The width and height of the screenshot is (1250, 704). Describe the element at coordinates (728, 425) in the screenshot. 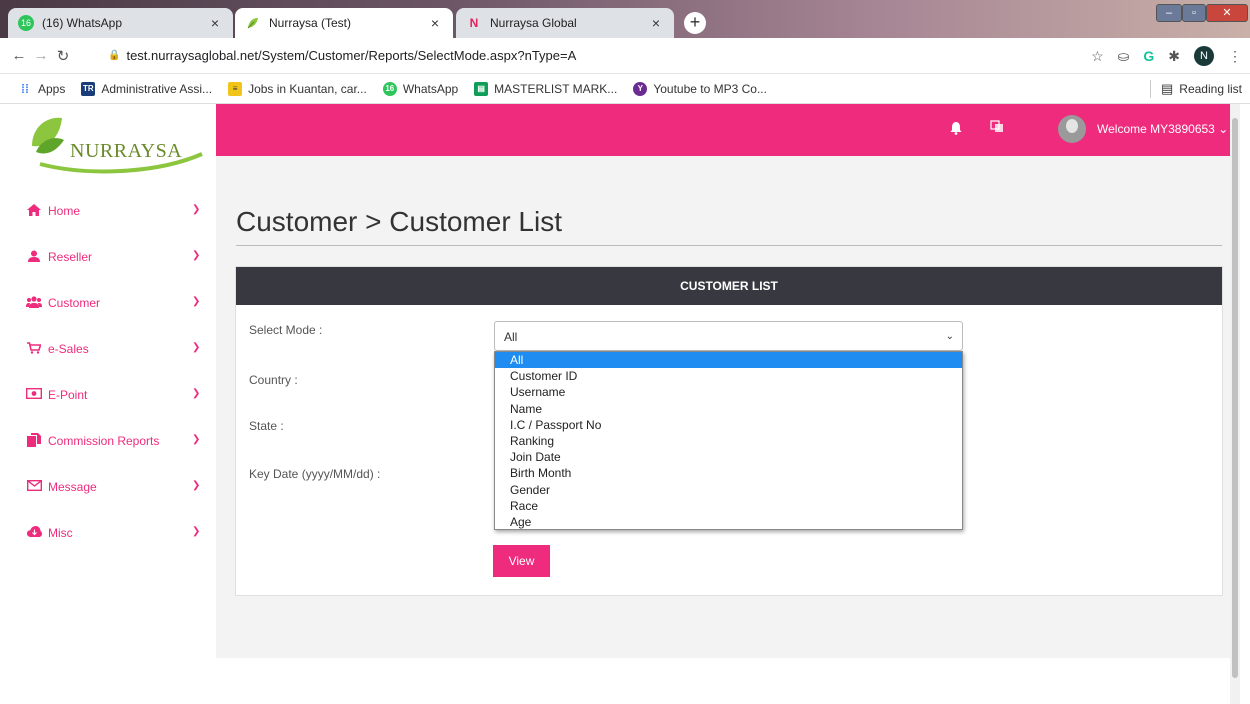

I see `dropdown-option: I.C / Passport No` at that location.